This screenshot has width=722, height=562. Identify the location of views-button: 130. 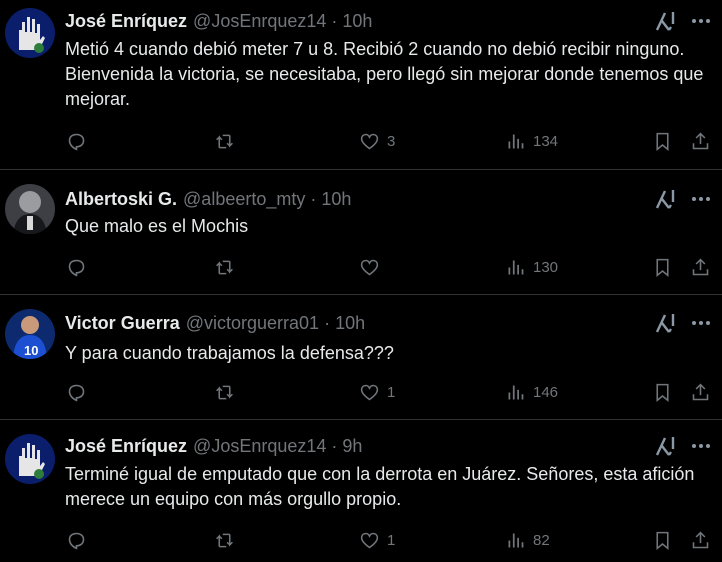
(531, 267).